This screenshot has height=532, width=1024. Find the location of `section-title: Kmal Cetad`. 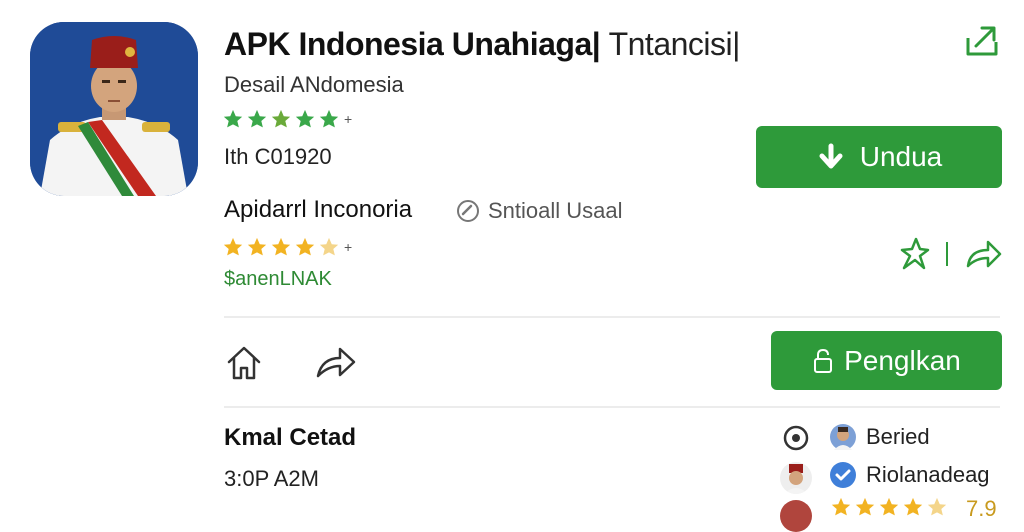

section-title: Kmal Cetad is located at coordinates (290, 437).